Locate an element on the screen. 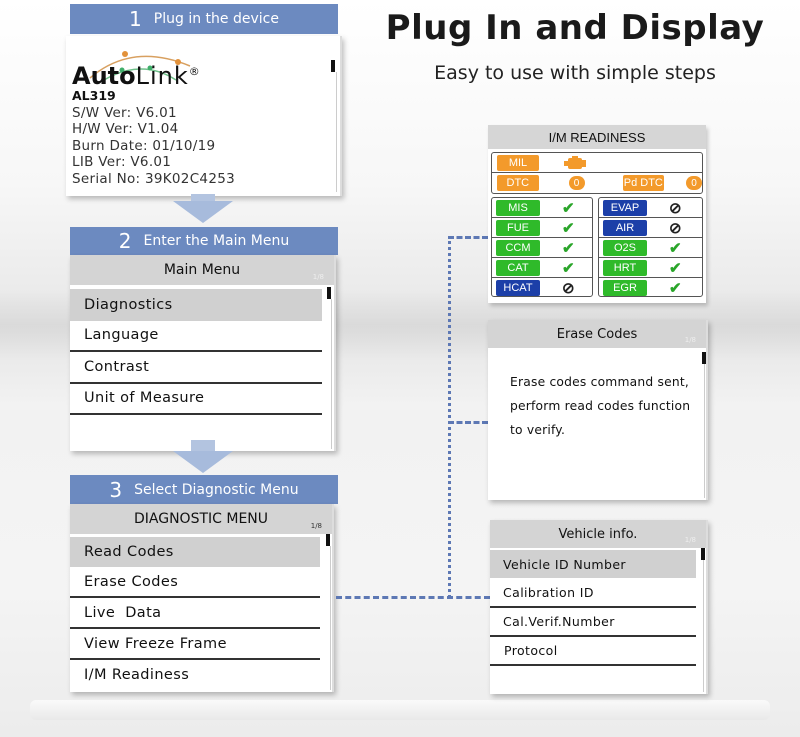  background-plate is located at coordinates (400, 710).